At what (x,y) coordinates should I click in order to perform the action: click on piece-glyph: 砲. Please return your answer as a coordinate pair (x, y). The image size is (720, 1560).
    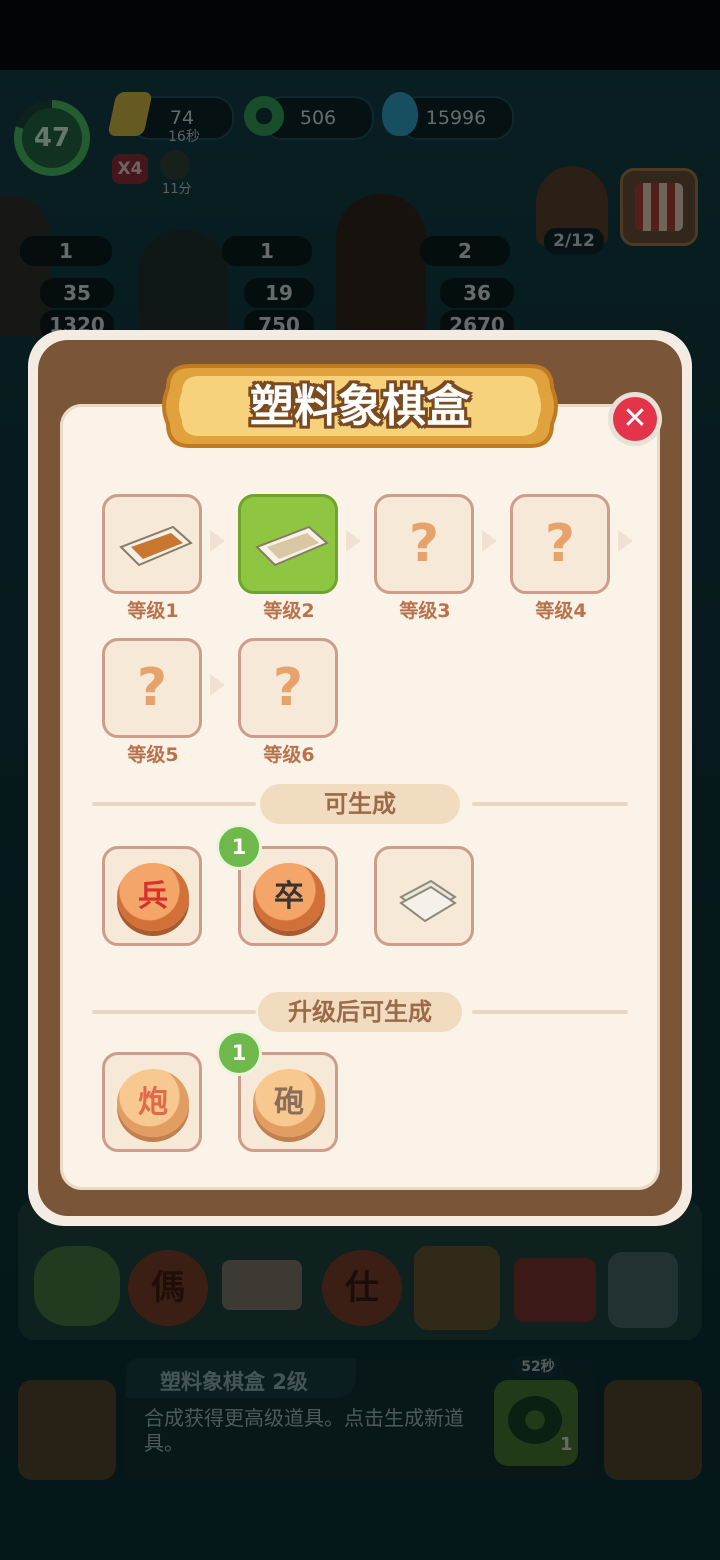
    Looking at the image, I should click on (289, 1102).